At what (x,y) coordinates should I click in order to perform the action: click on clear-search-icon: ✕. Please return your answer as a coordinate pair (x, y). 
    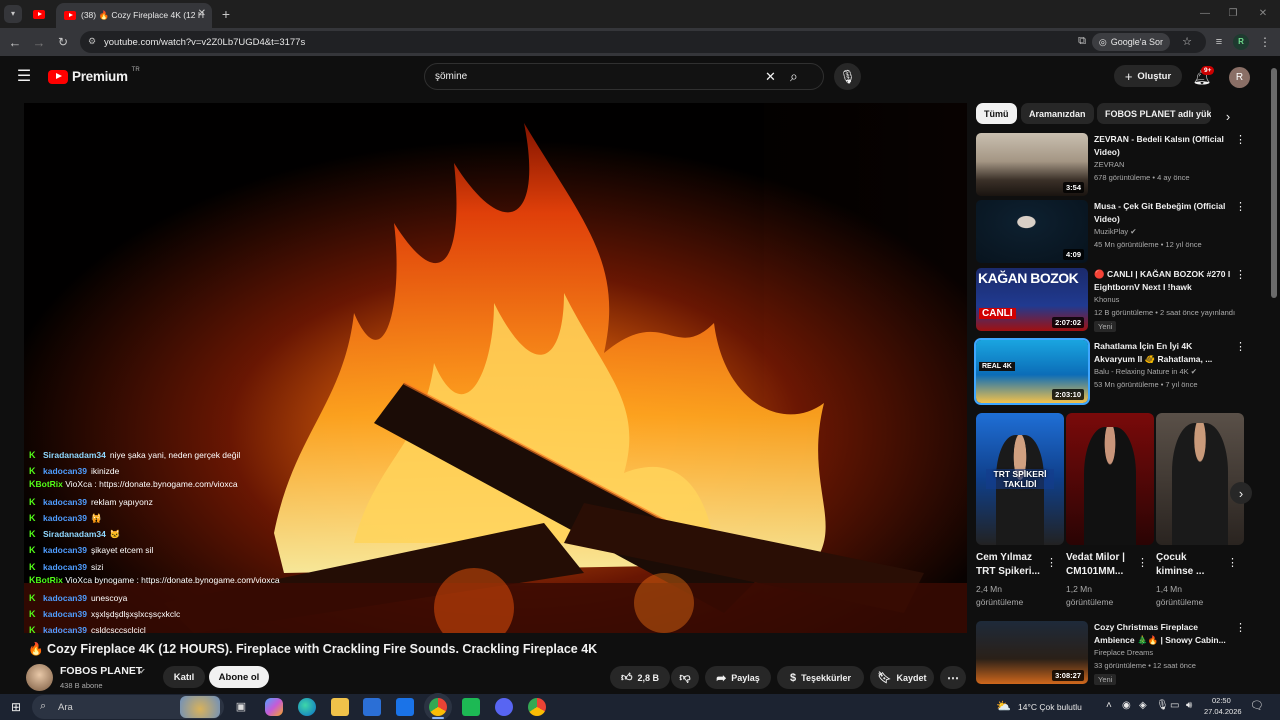
    Looking at the image, I should click on (770, 77).